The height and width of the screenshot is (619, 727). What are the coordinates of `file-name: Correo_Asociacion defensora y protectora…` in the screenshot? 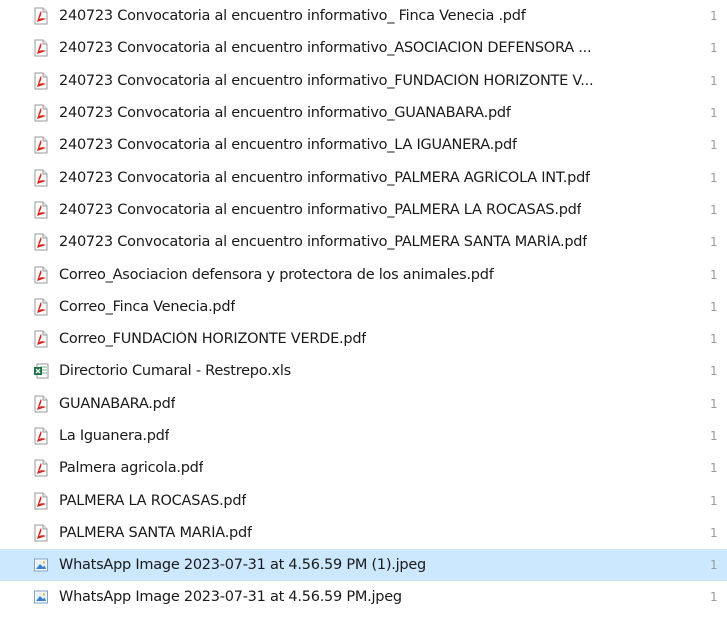 It's located at (276, 274).